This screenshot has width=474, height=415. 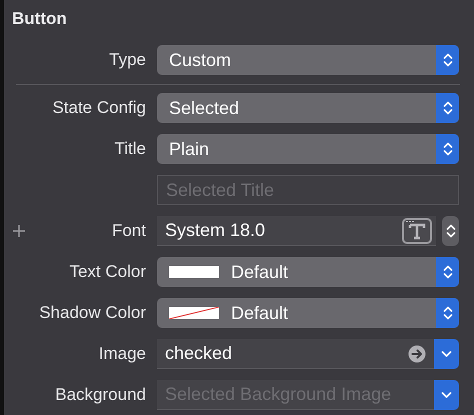 I want to click on font-picker-icon, so click(x=417, y=231).